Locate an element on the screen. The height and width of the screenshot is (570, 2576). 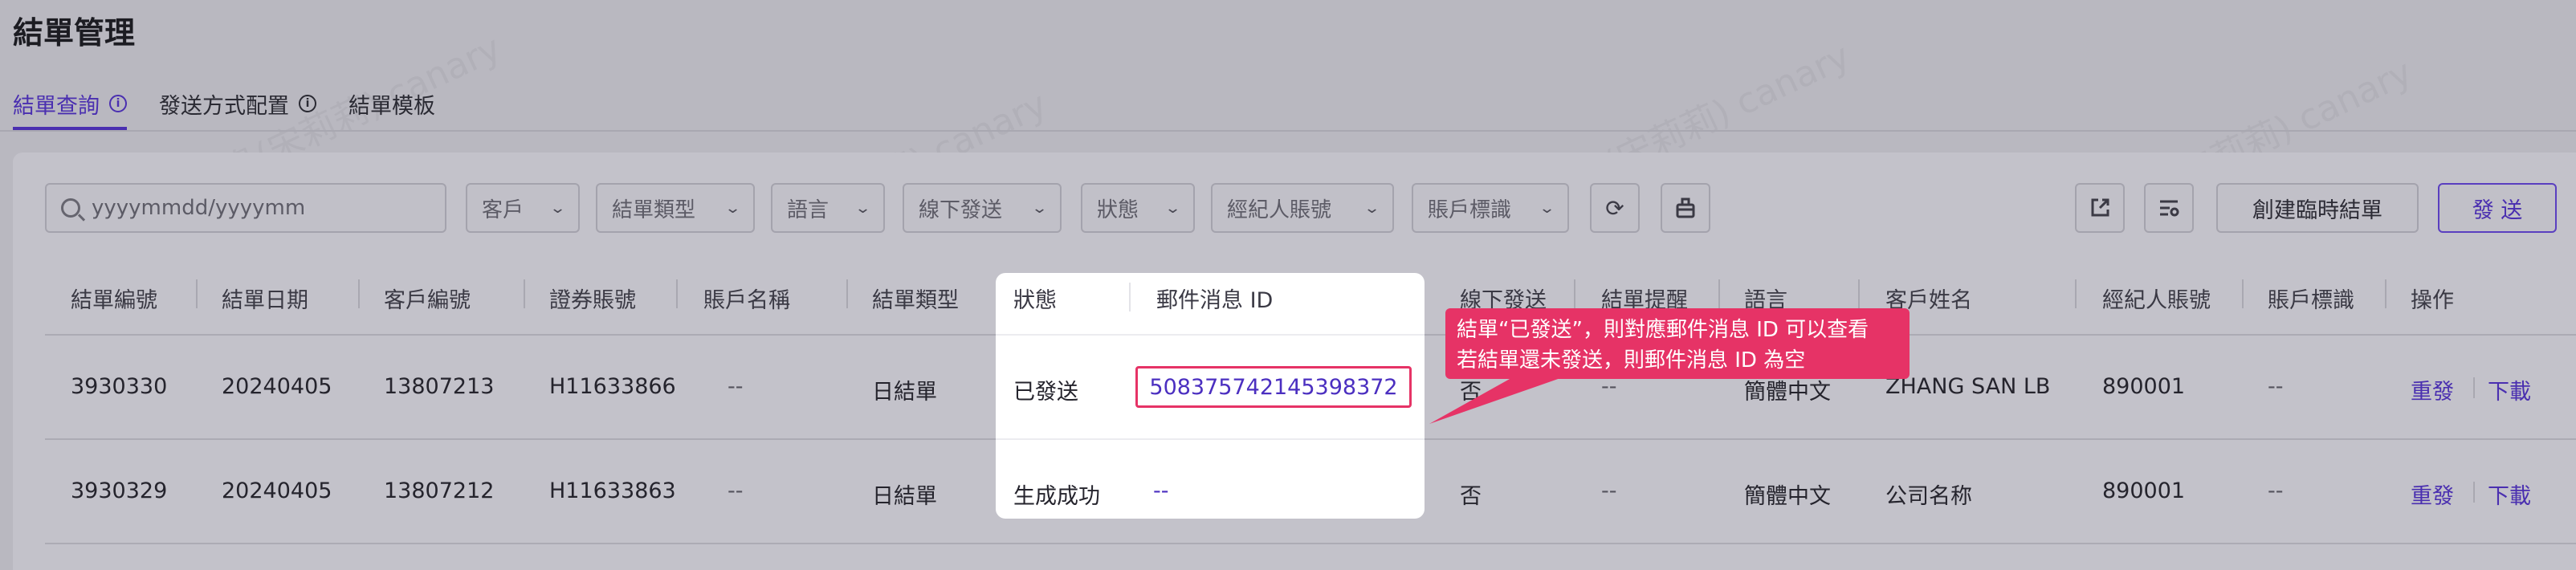
cell-statement-no: 3930330 is located at coordinates (119, 387).